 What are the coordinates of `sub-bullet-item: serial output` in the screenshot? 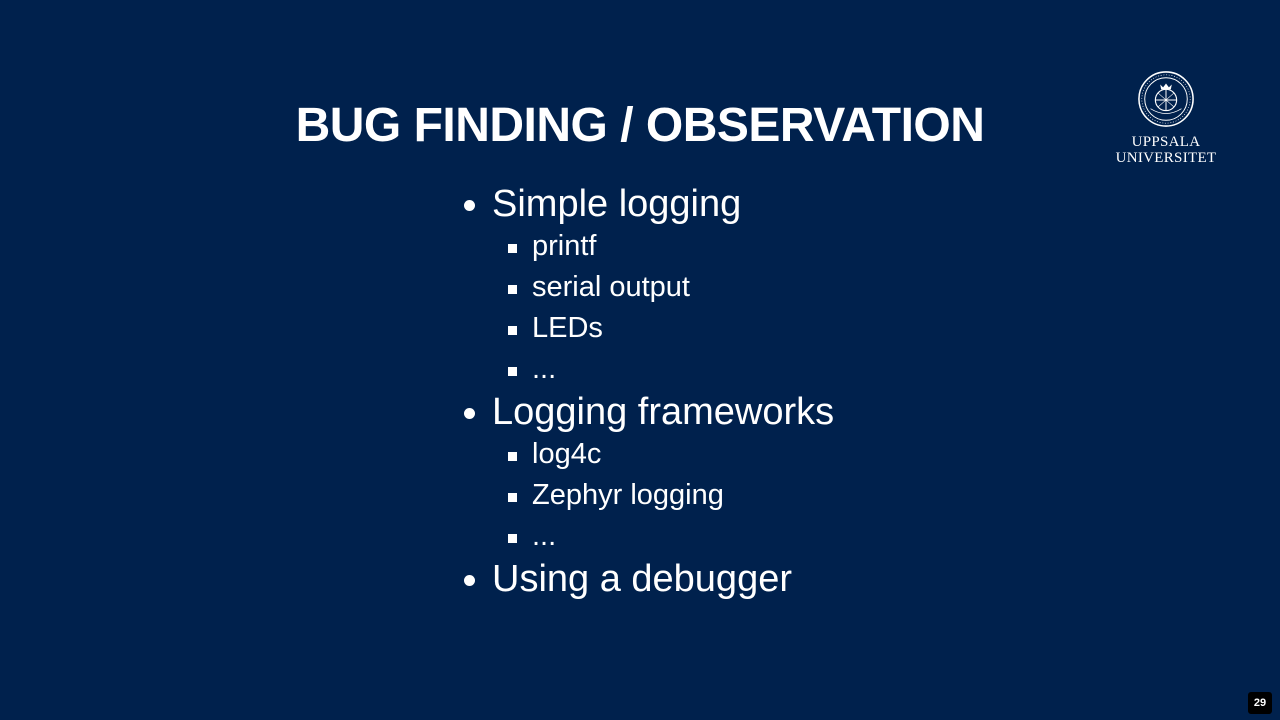 It's located at (722, 287).